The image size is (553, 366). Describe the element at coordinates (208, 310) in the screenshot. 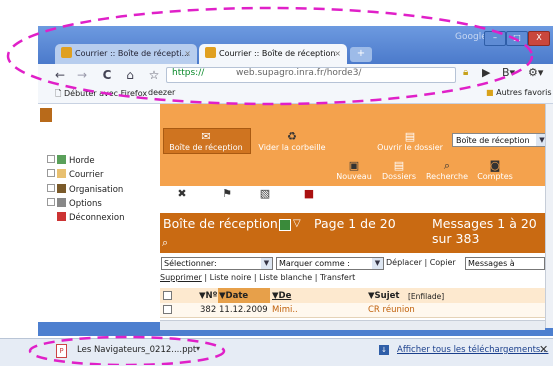

I see `row-num: 382` at that location.